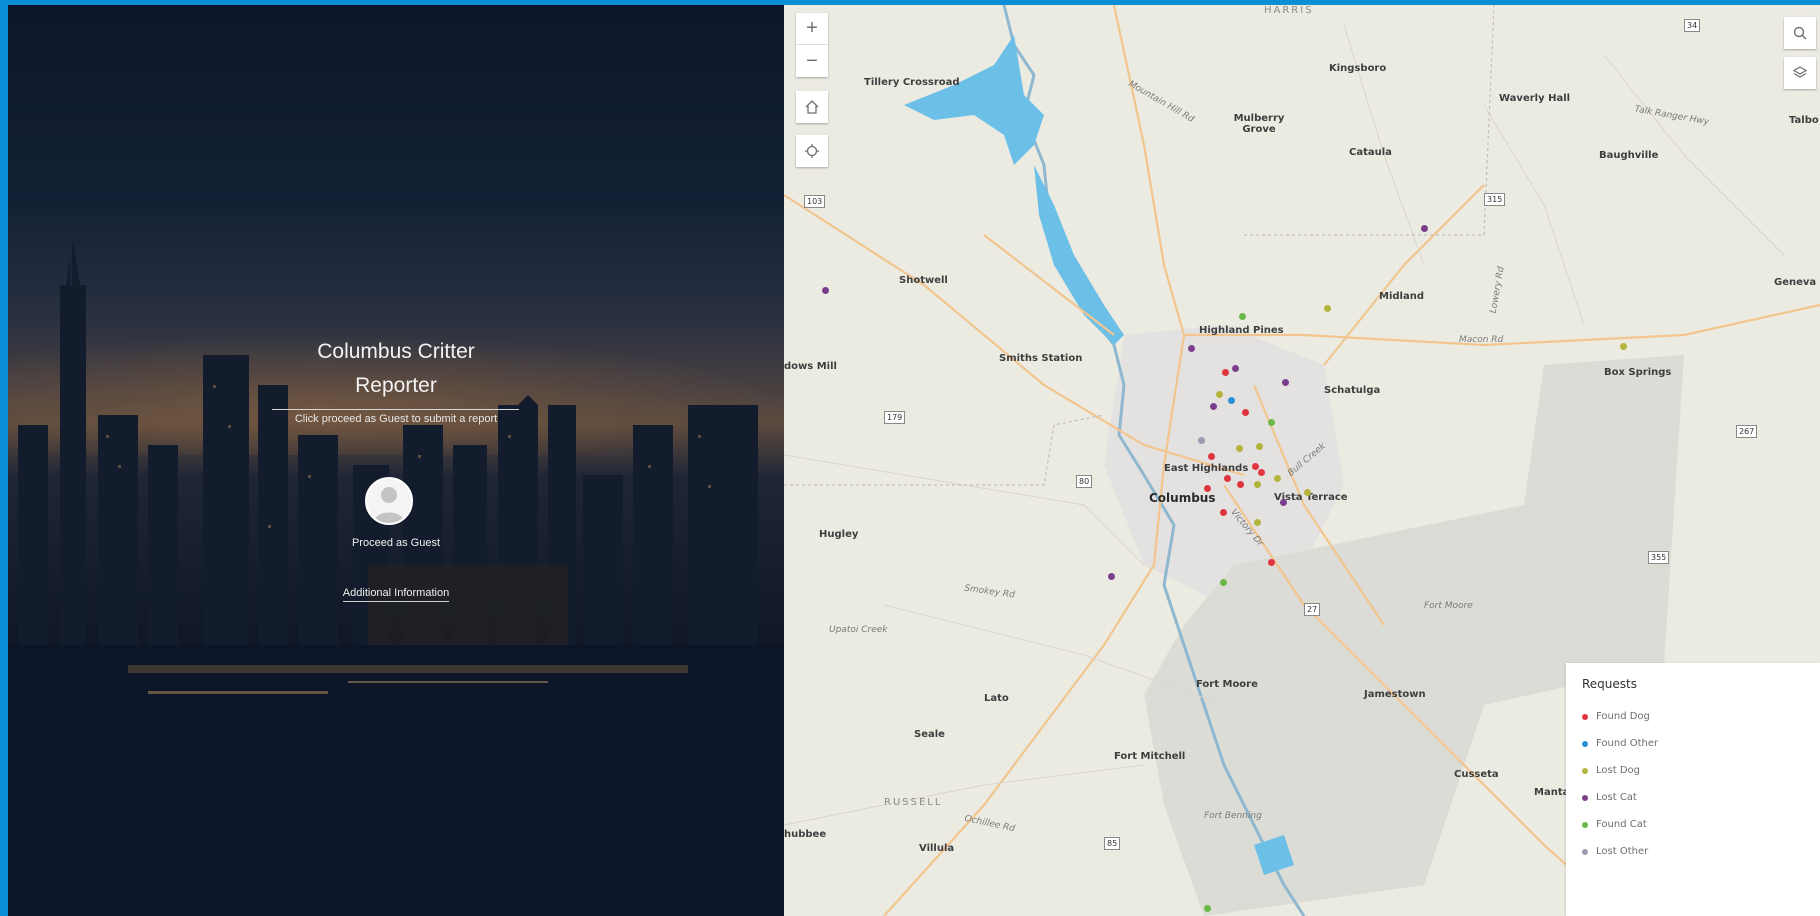  Describe the element at coordinates (1616, 797) in the screenshot. I see `legend-label: Lost Cat` at that location.